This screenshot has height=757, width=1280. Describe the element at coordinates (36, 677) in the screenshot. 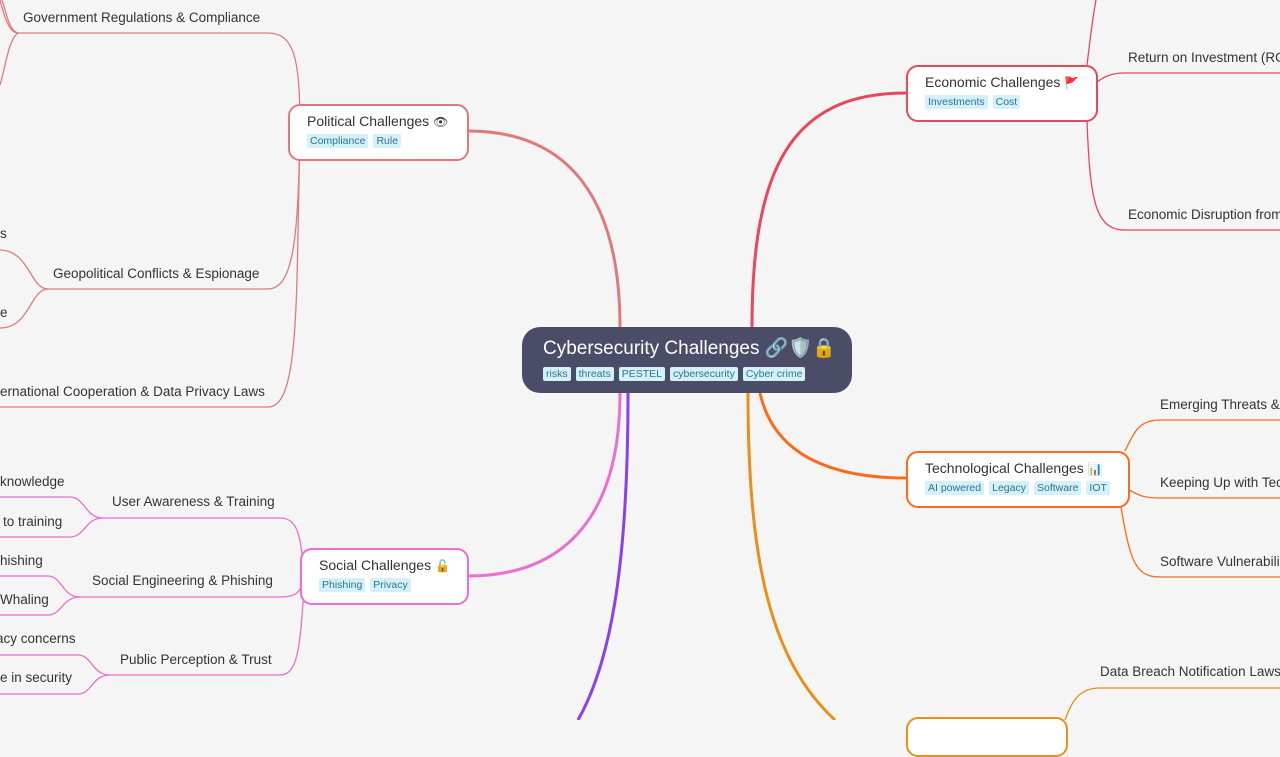

I see `leaf-partial: e in security` at that location.